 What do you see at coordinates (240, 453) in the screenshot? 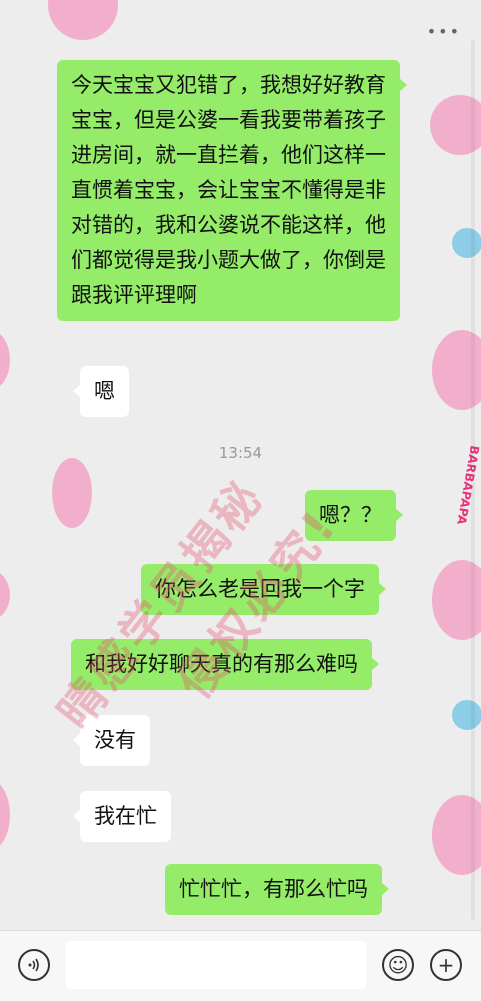
I see `message-timestamp: 13:54` at bounding box center [240, 453].